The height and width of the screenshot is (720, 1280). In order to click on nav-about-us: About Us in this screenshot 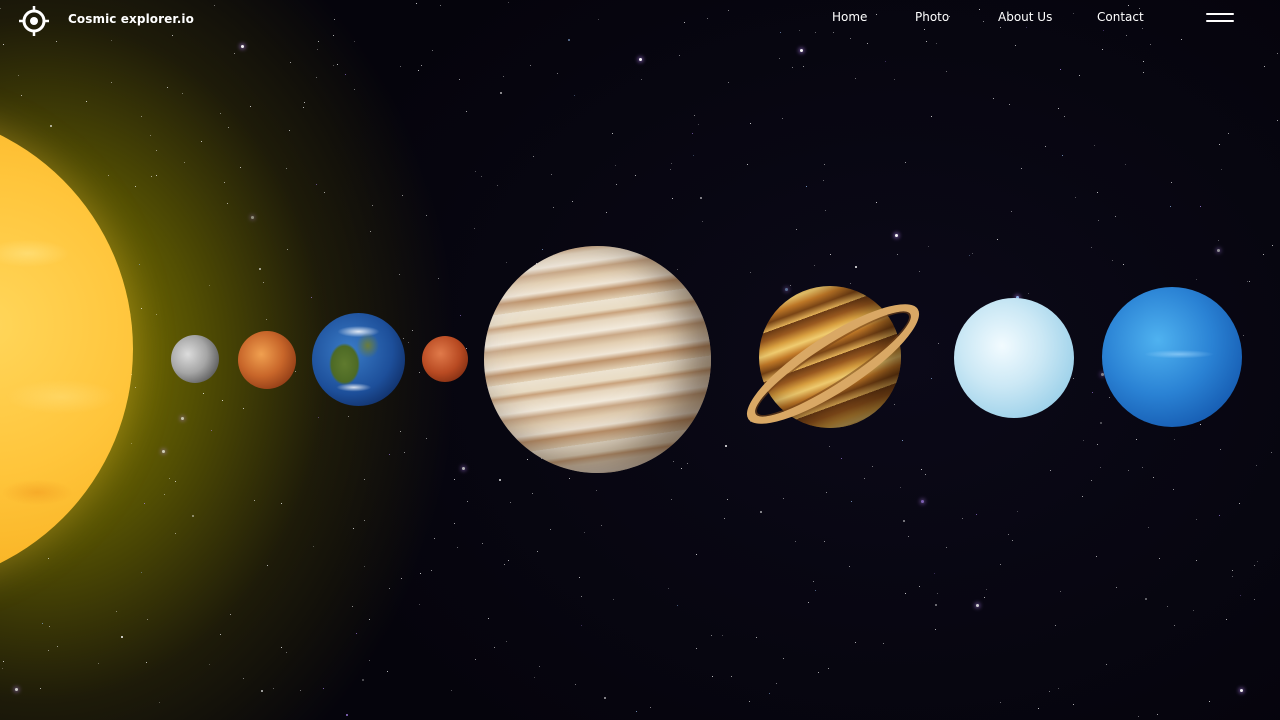, I will do `click(1025, 17)`.